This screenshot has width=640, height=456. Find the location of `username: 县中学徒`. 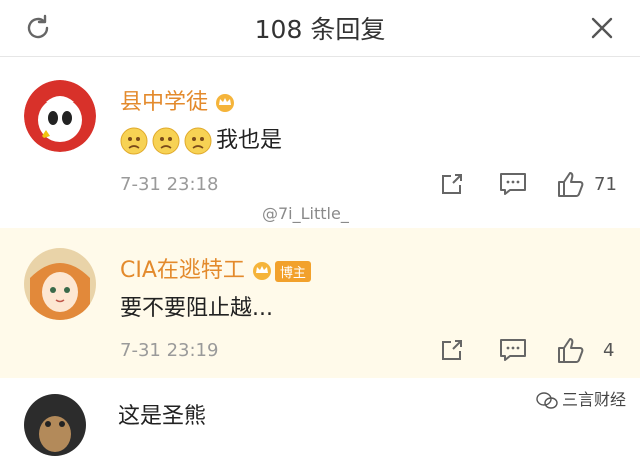

username: 县中学徒 is located at coordinates (178, 100).